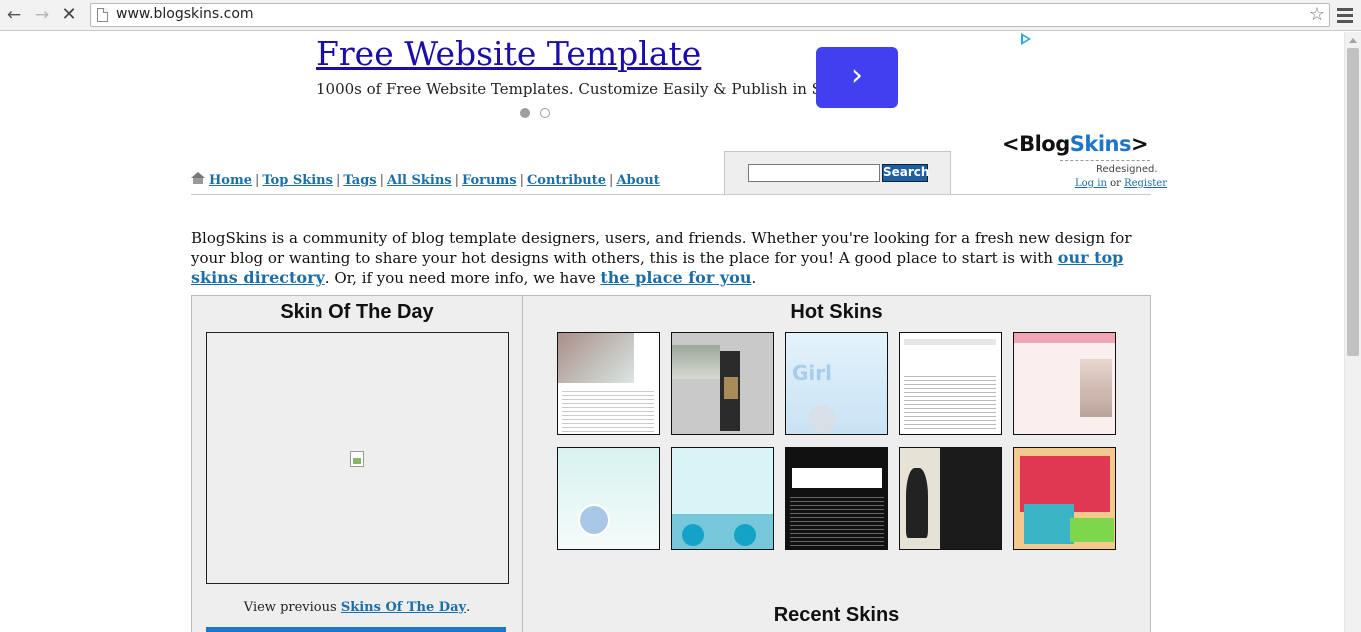 The image size is (1361, 632). Describe the element at coordinates (489, 180) in the screenshot. I see `nav-forums: Forums` at that location.